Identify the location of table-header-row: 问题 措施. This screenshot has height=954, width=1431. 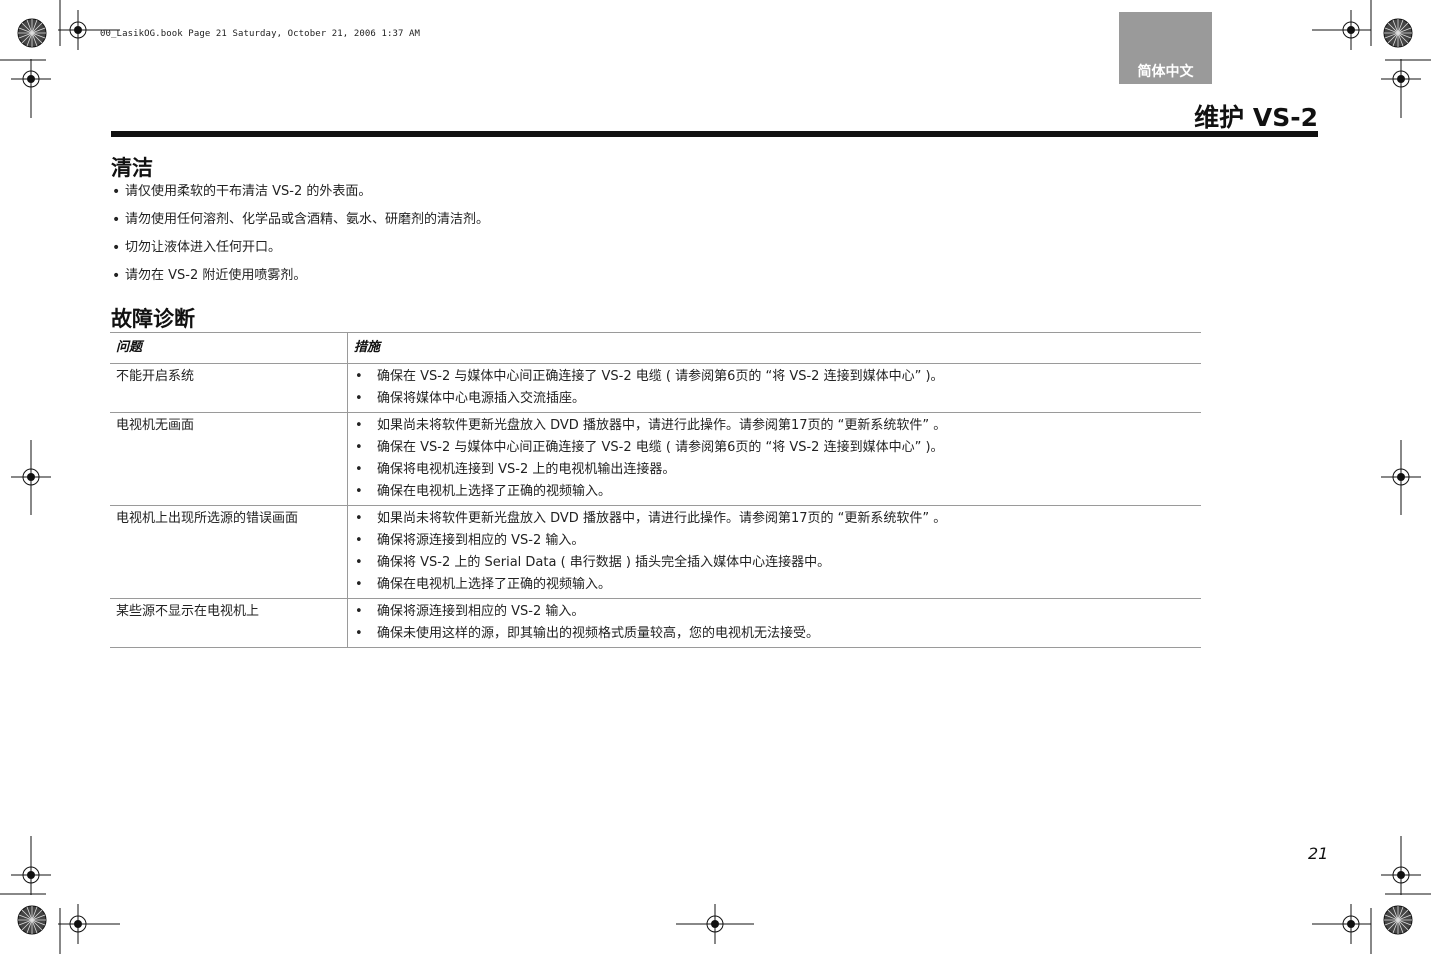
(655, 348).